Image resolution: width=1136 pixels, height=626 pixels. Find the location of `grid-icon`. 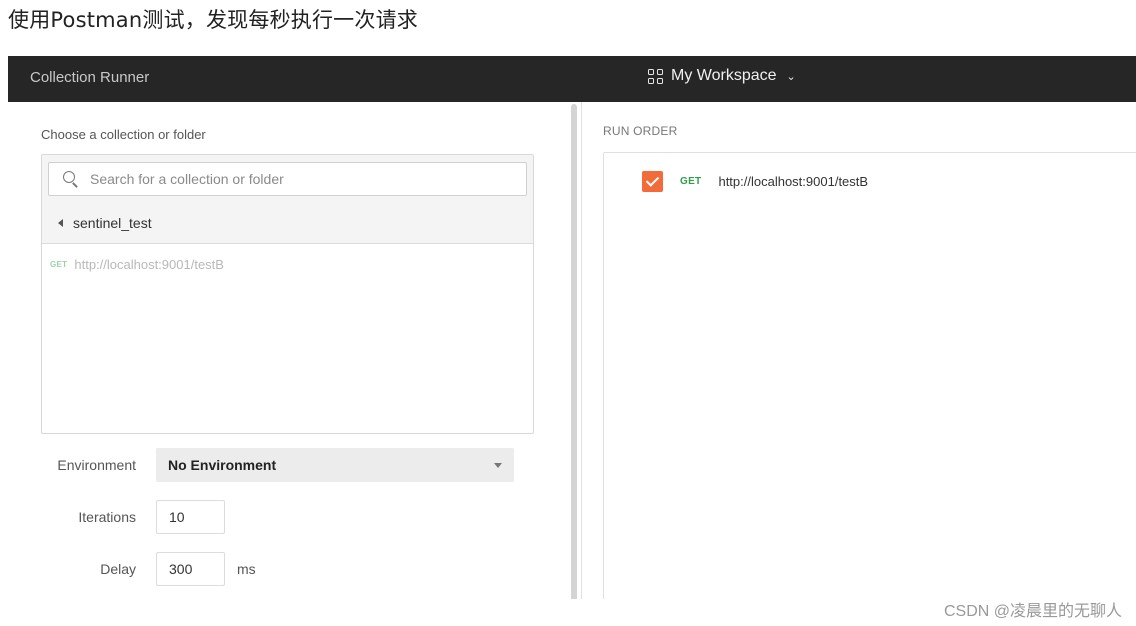

grid-icon is located at coordinates (655, 76).